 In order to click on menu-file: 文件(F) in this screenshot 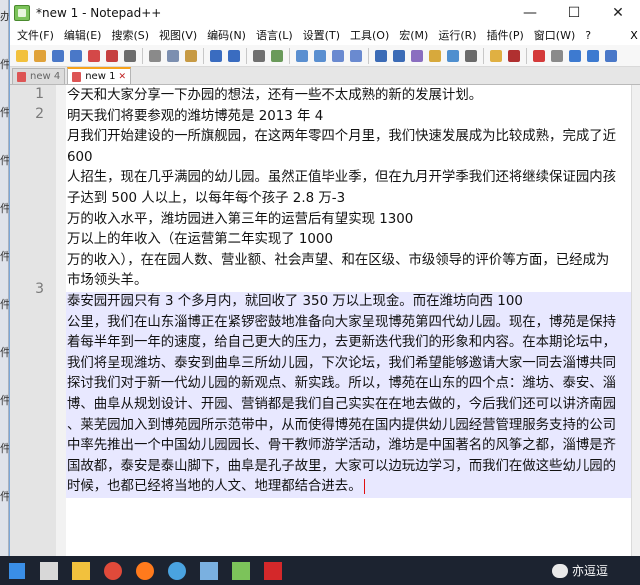, I will do `click(35, 35)`.